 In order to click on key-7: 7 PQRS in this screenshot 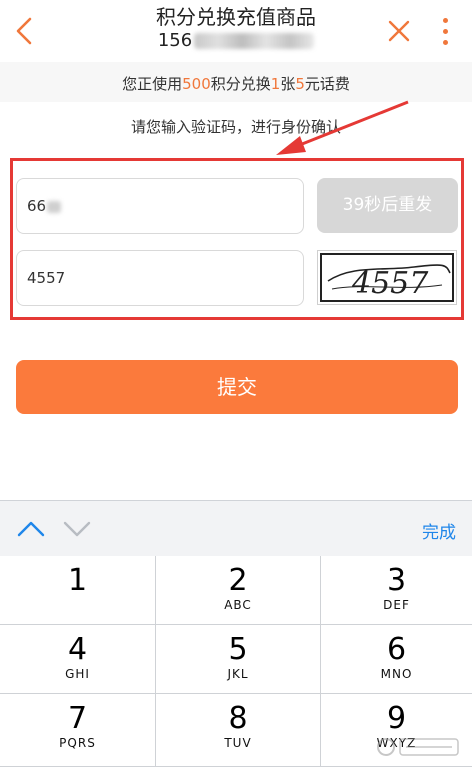, I will do `click(78, 730)`.